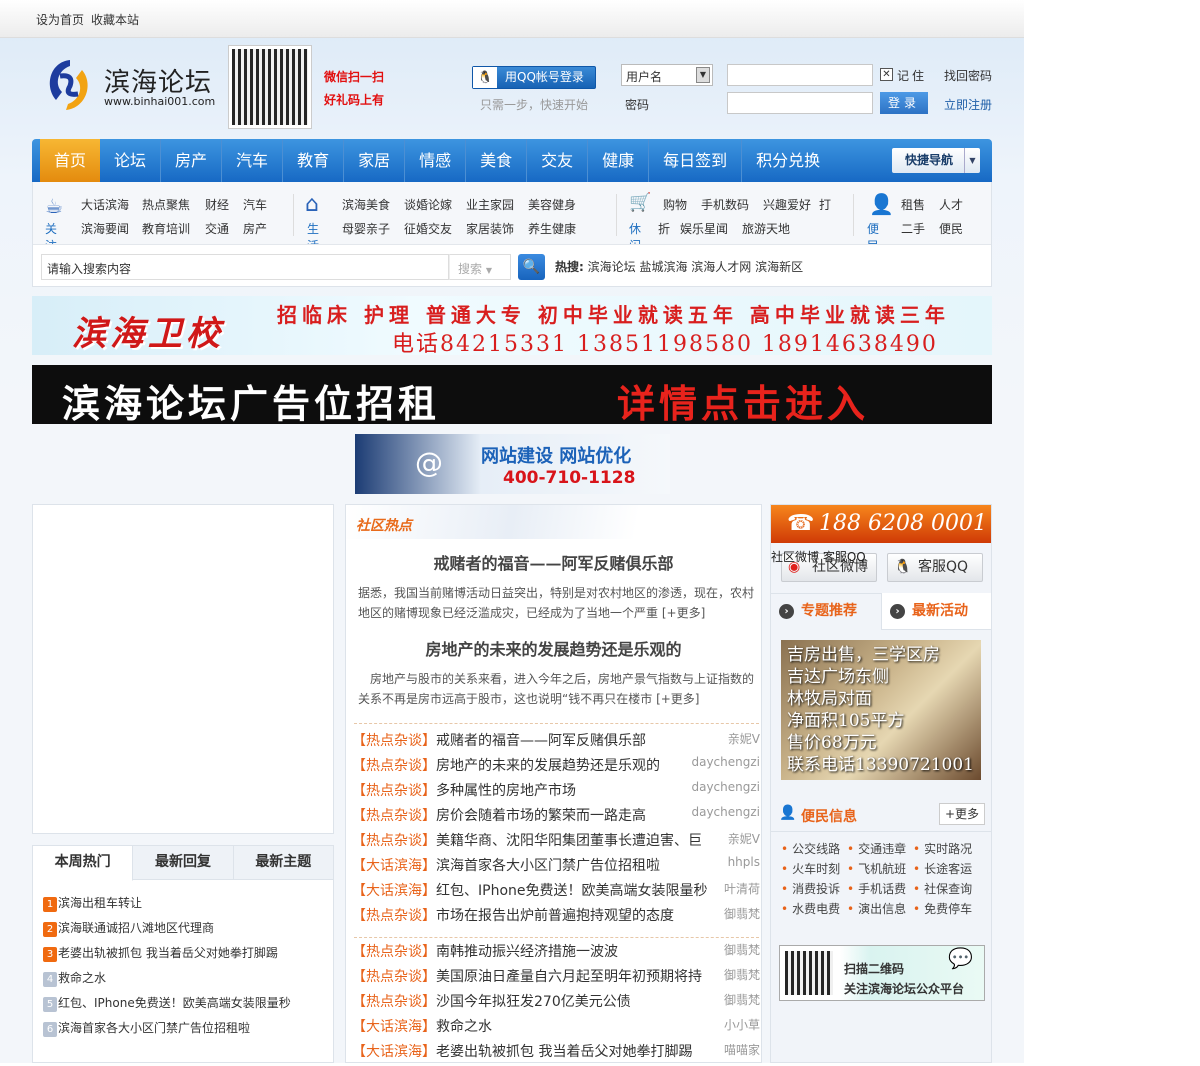  I want to click on convenience-link: 手机话费, so click(876, 888).